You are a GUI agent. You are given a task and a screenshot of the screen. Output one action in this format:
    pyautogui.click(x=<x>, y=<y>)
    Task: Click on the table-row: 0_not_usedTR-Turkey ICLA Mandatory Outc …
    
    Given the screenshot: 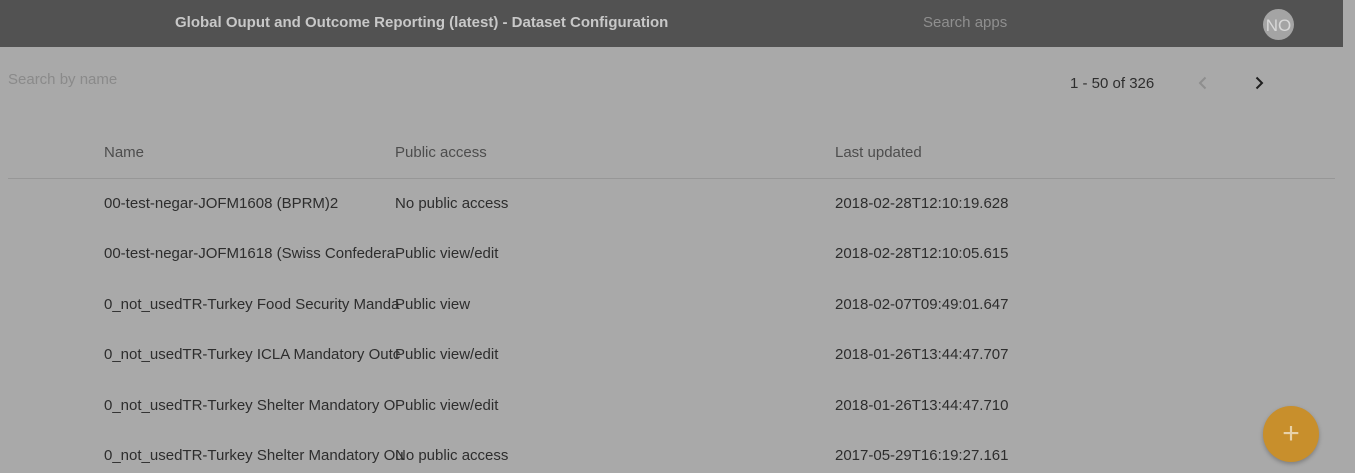 What is the action you would take?
    pyautogui.click(x=671, y=355)
    